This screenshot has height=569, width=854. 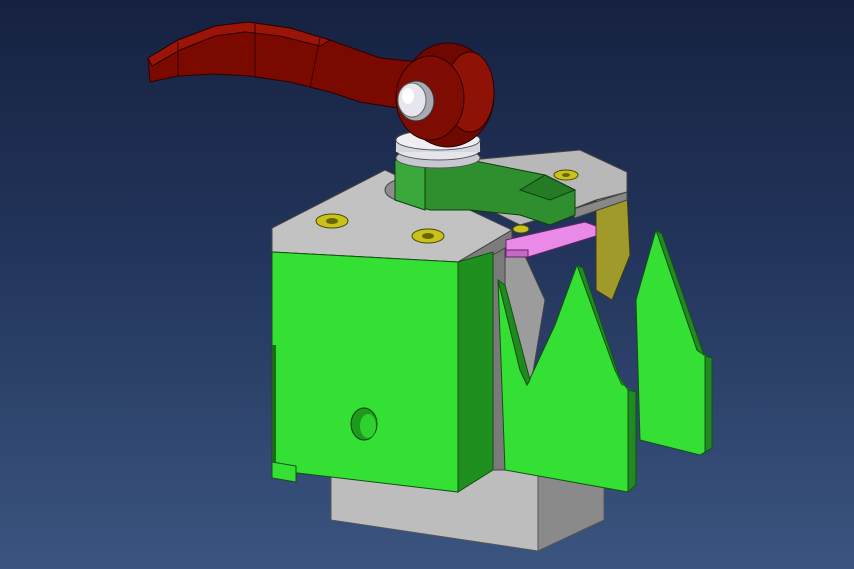 I want to click on lever-pivot-pin, so click(x=416, y=101).